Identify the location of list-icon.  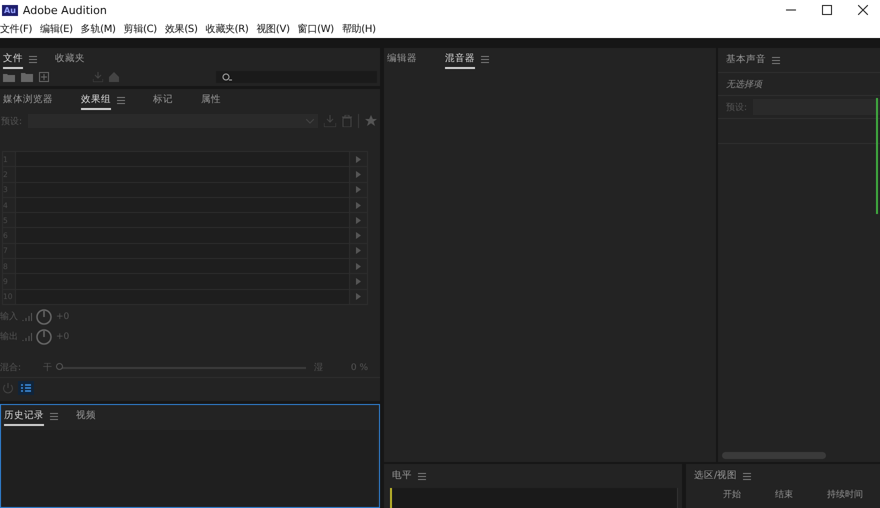
(26, 388).